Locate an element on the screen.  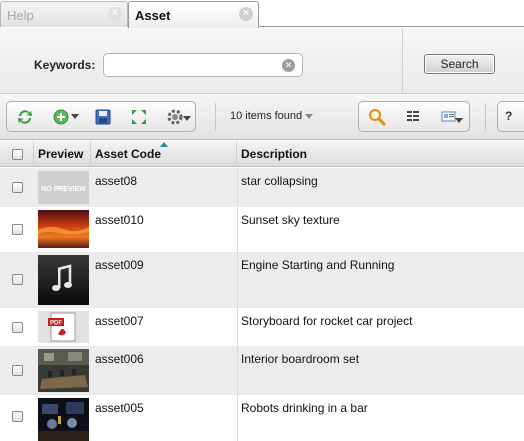
table-row: asset010 Sunset sky texture is located at coordinates (262, 229).